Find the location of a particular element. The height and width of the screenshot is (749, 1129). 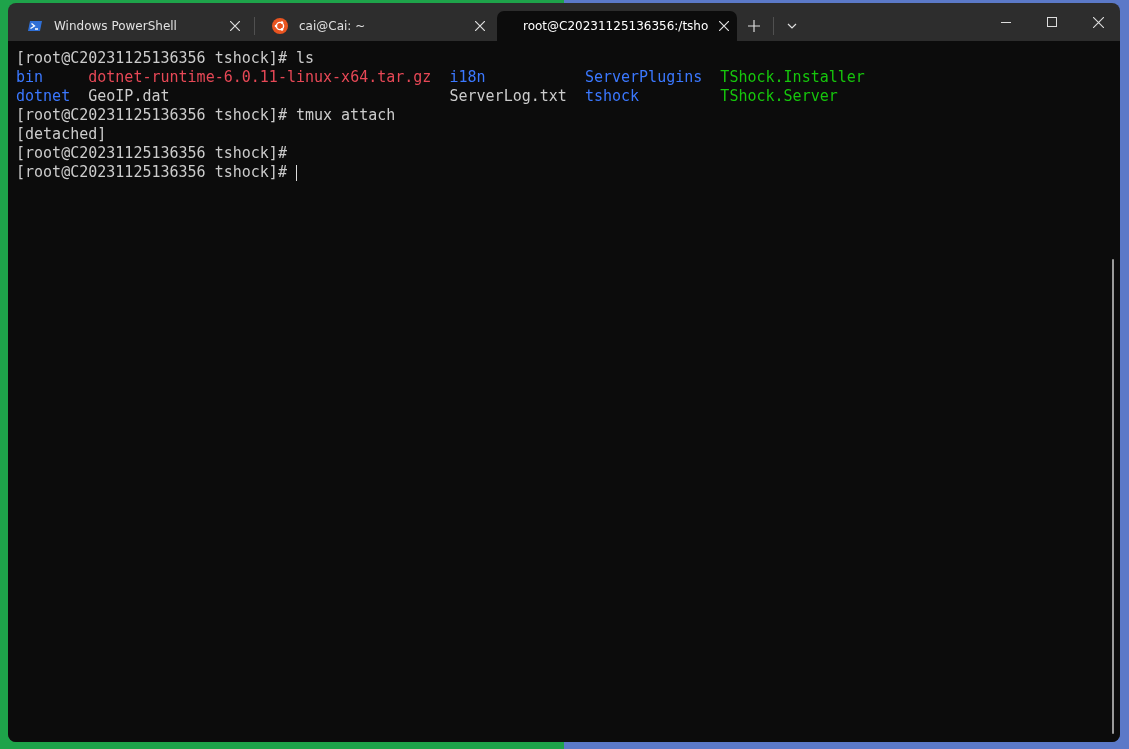

terminal-tab: Windows PowerShell is located at coordinates (132, 26).